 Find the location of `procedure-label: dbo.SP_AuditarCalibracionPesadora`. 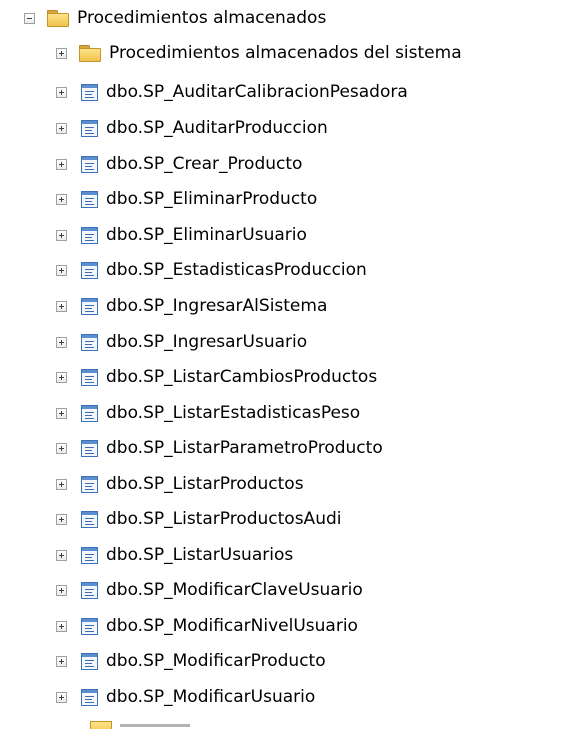

procedure-label: dbo.SP_AuditarCalibracionPesadora is located at coordinates (257, 92).